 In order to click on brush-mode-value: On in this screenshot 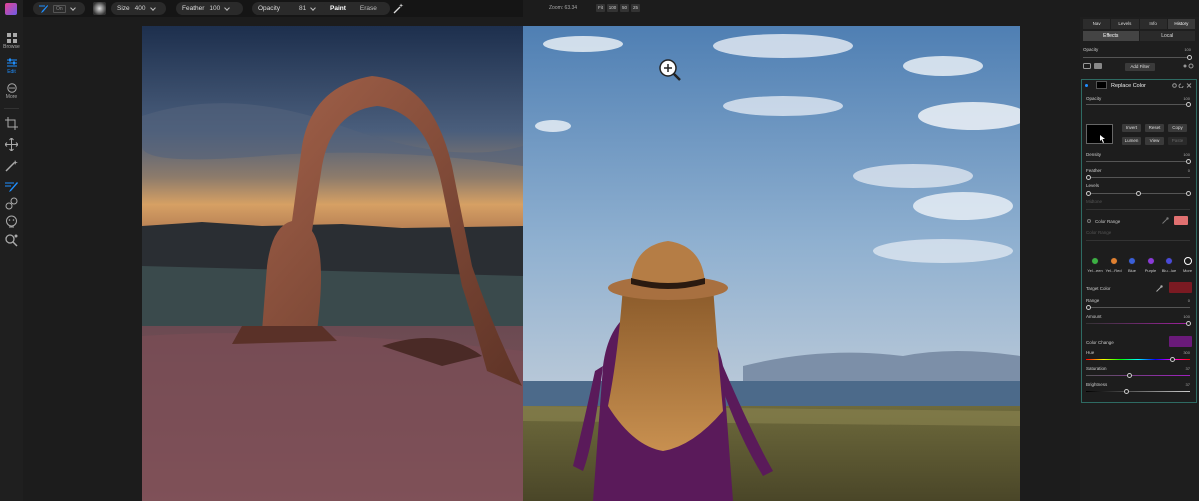, I will do `click(59, 8)`.